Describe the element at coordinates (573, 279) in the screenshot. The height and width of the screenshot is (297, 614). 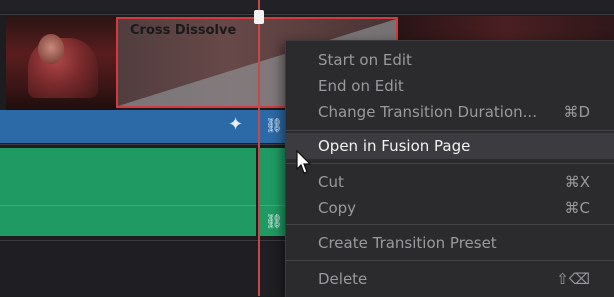
I see `menu-item-shortcut: ⇧⌫` at that location.